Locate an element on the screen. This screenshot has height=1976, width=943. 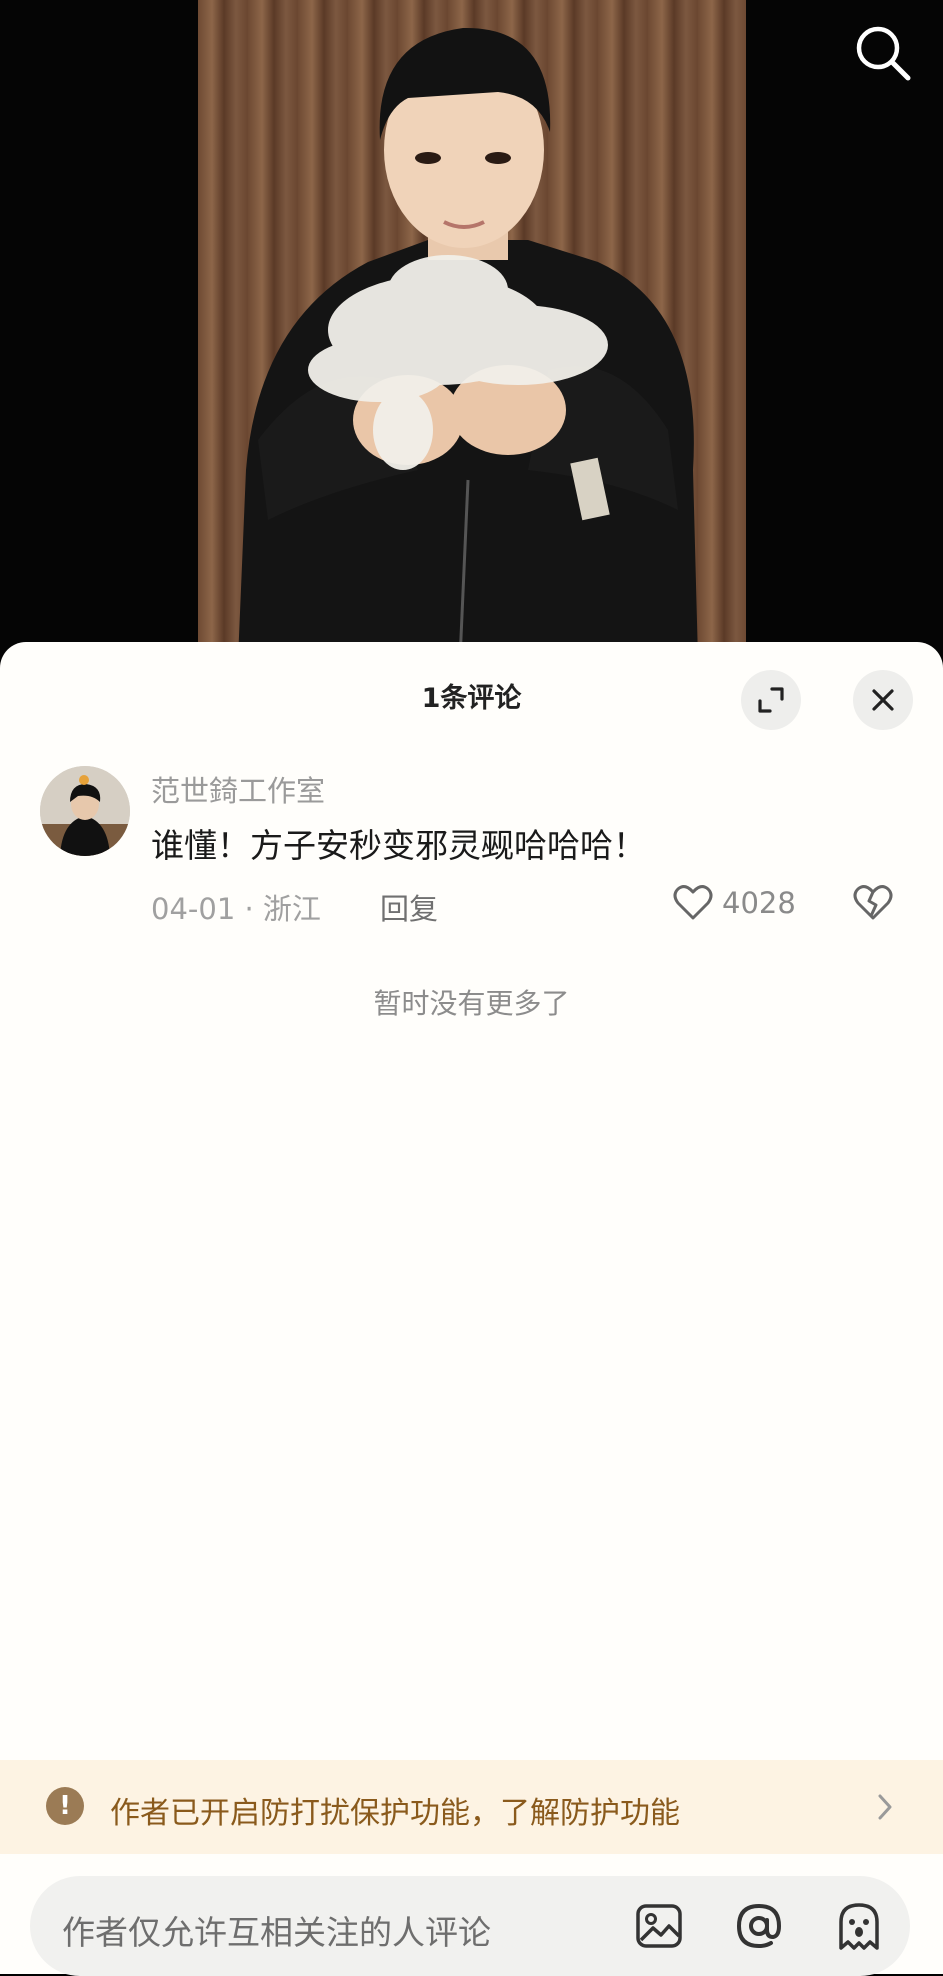
no-more-text: 暂时没有更多了 is located at coordinates (471, 1003).